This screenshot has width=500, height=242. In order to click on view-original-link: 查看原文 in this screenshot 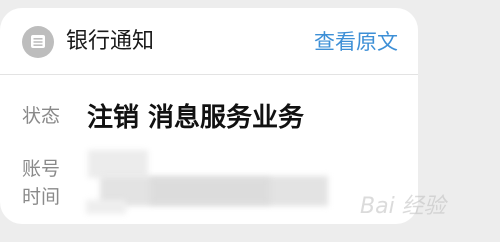, I will do `click(356, 42)`.